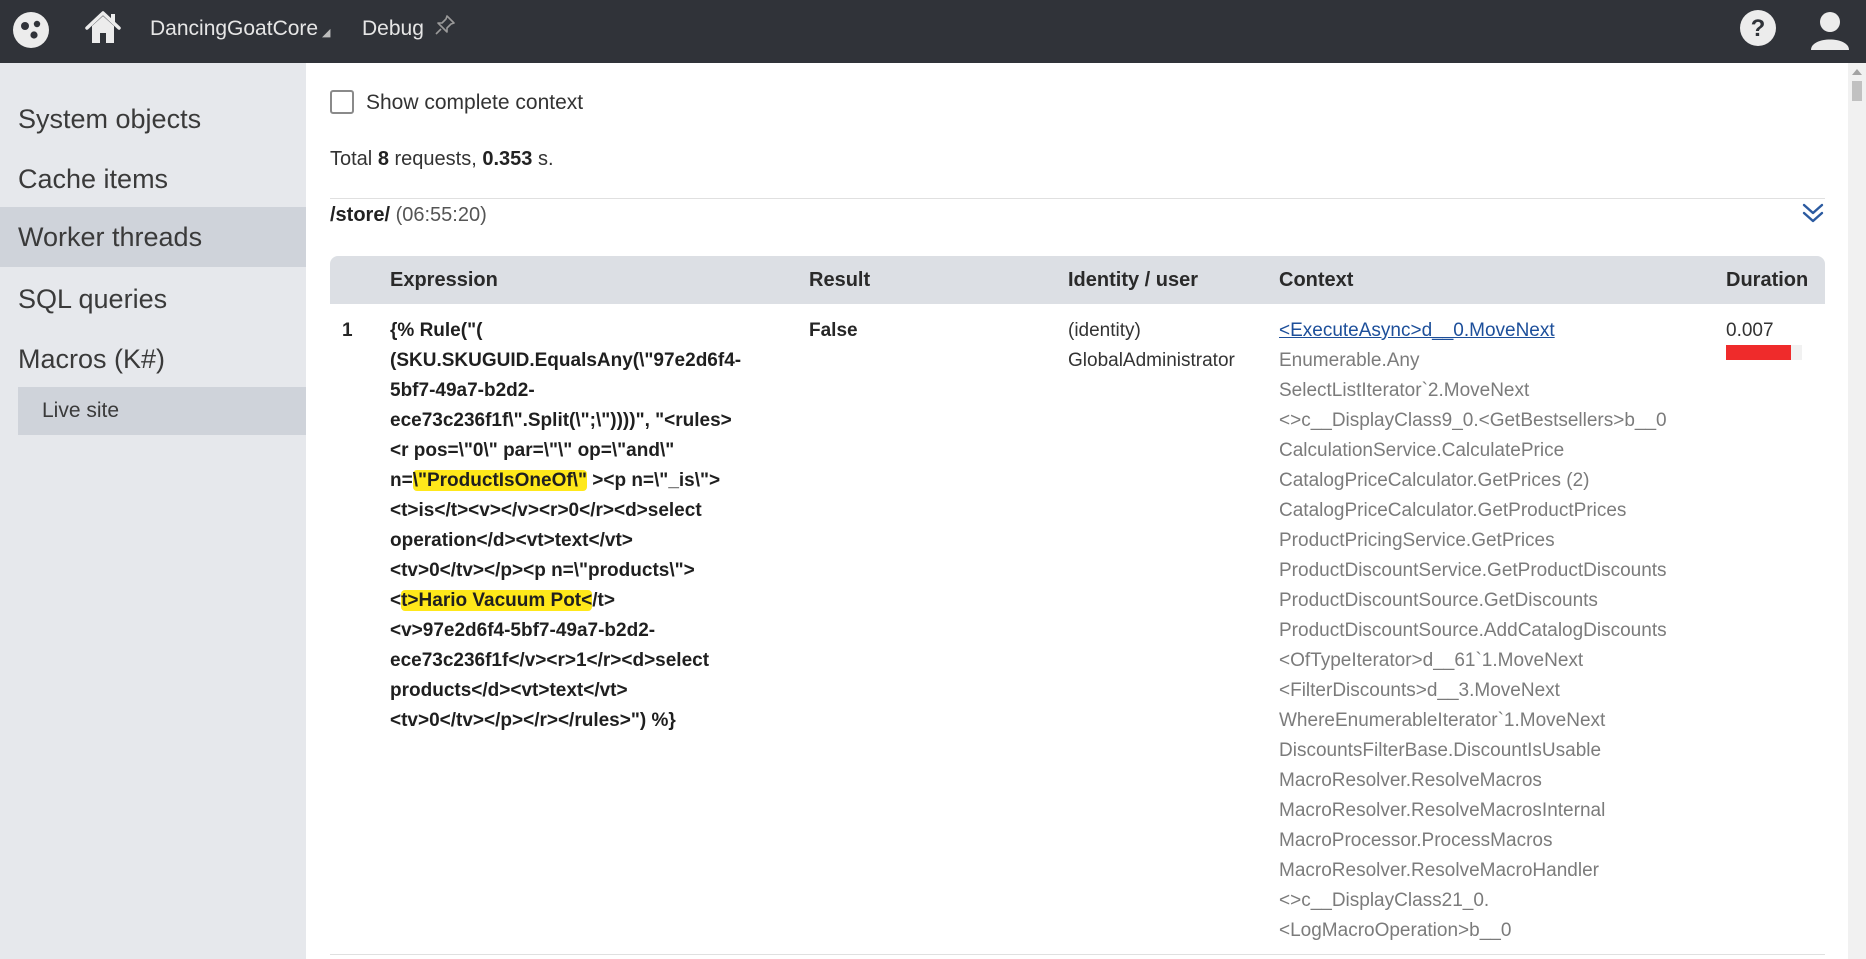 The width and height of the screenshot is (1866, 959). Describe the element at coordinates (1438, 600) in the screenshot. I see `context-line: ProductDiscountSource.GetDiscounts` at that location.